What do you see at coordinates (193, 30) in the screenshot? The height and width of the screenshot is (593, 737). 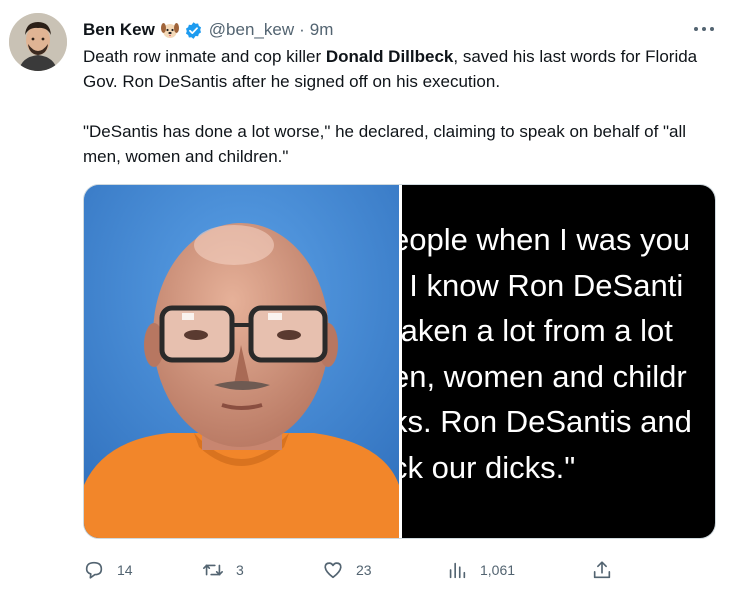 I see `verified-badge-icon` at bounding box center [193, 30].